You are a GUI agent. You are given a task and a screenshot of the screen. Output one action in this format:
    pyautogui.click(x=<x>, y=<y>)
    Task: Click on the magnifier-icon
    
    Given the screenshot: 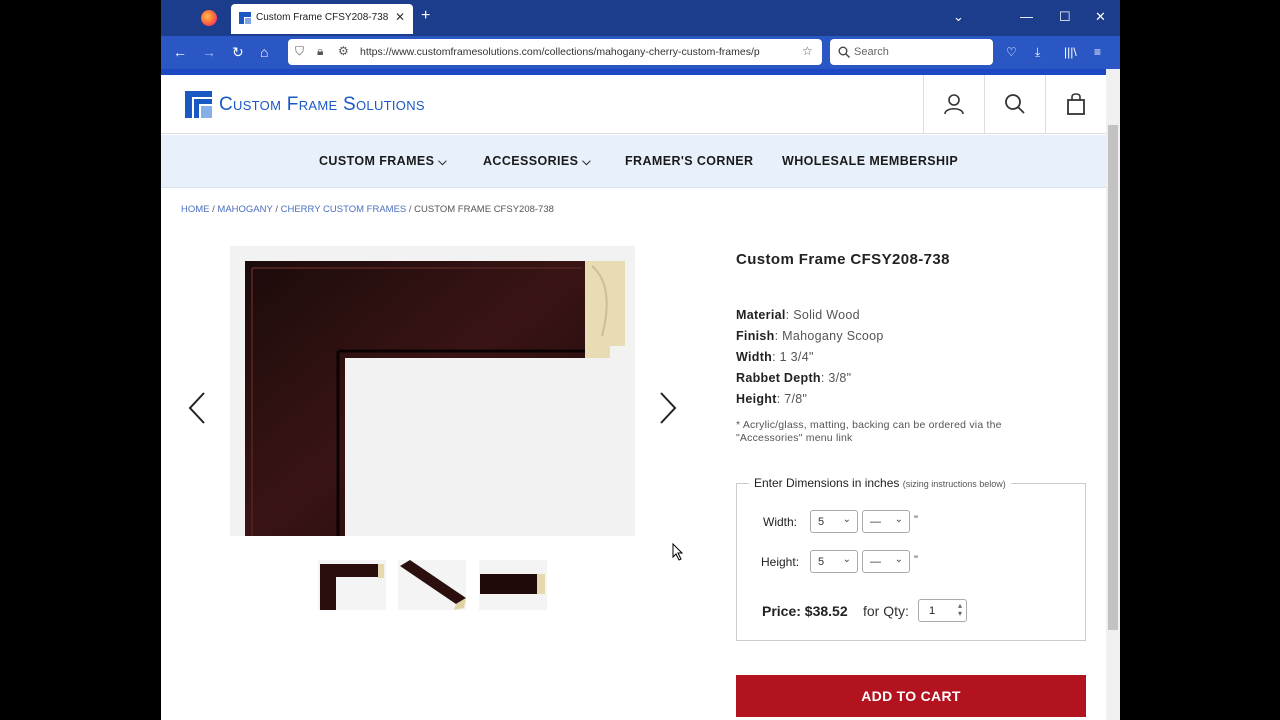 What is the action you would take?
    pyautogui.click(x=1015, y=104)
    